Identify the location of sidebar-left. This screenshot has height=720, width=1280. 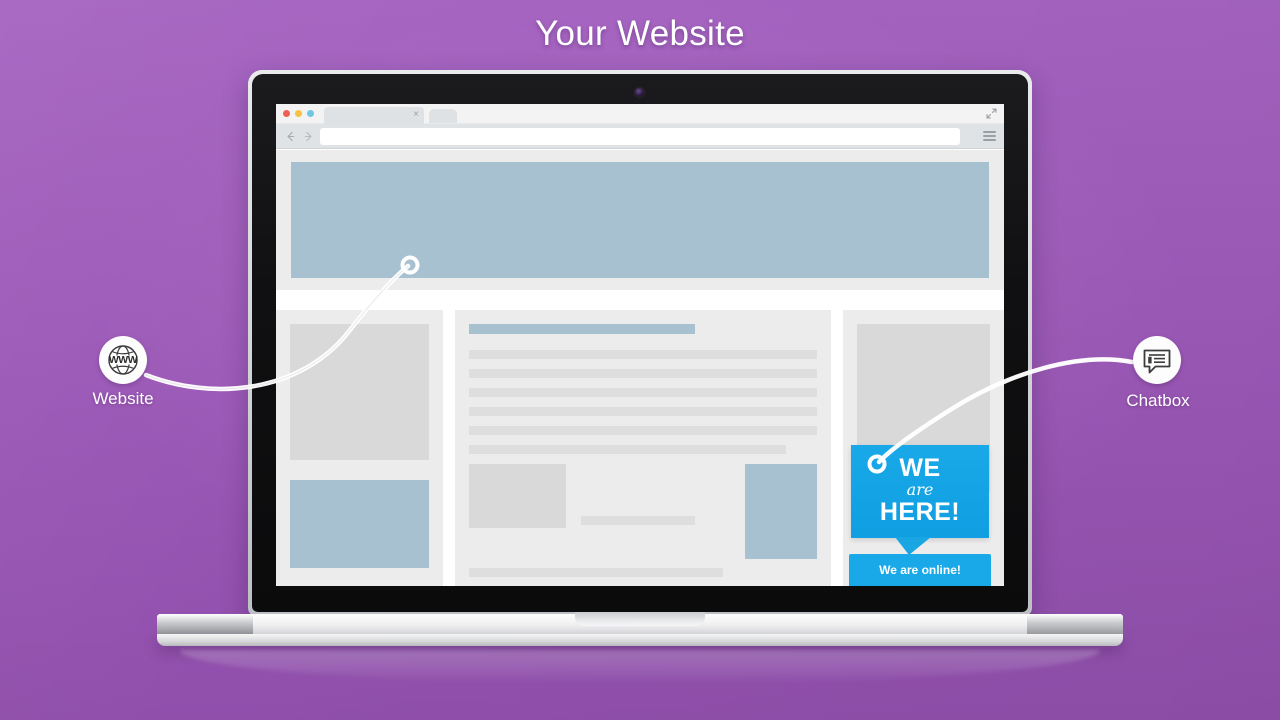
(359, 448).